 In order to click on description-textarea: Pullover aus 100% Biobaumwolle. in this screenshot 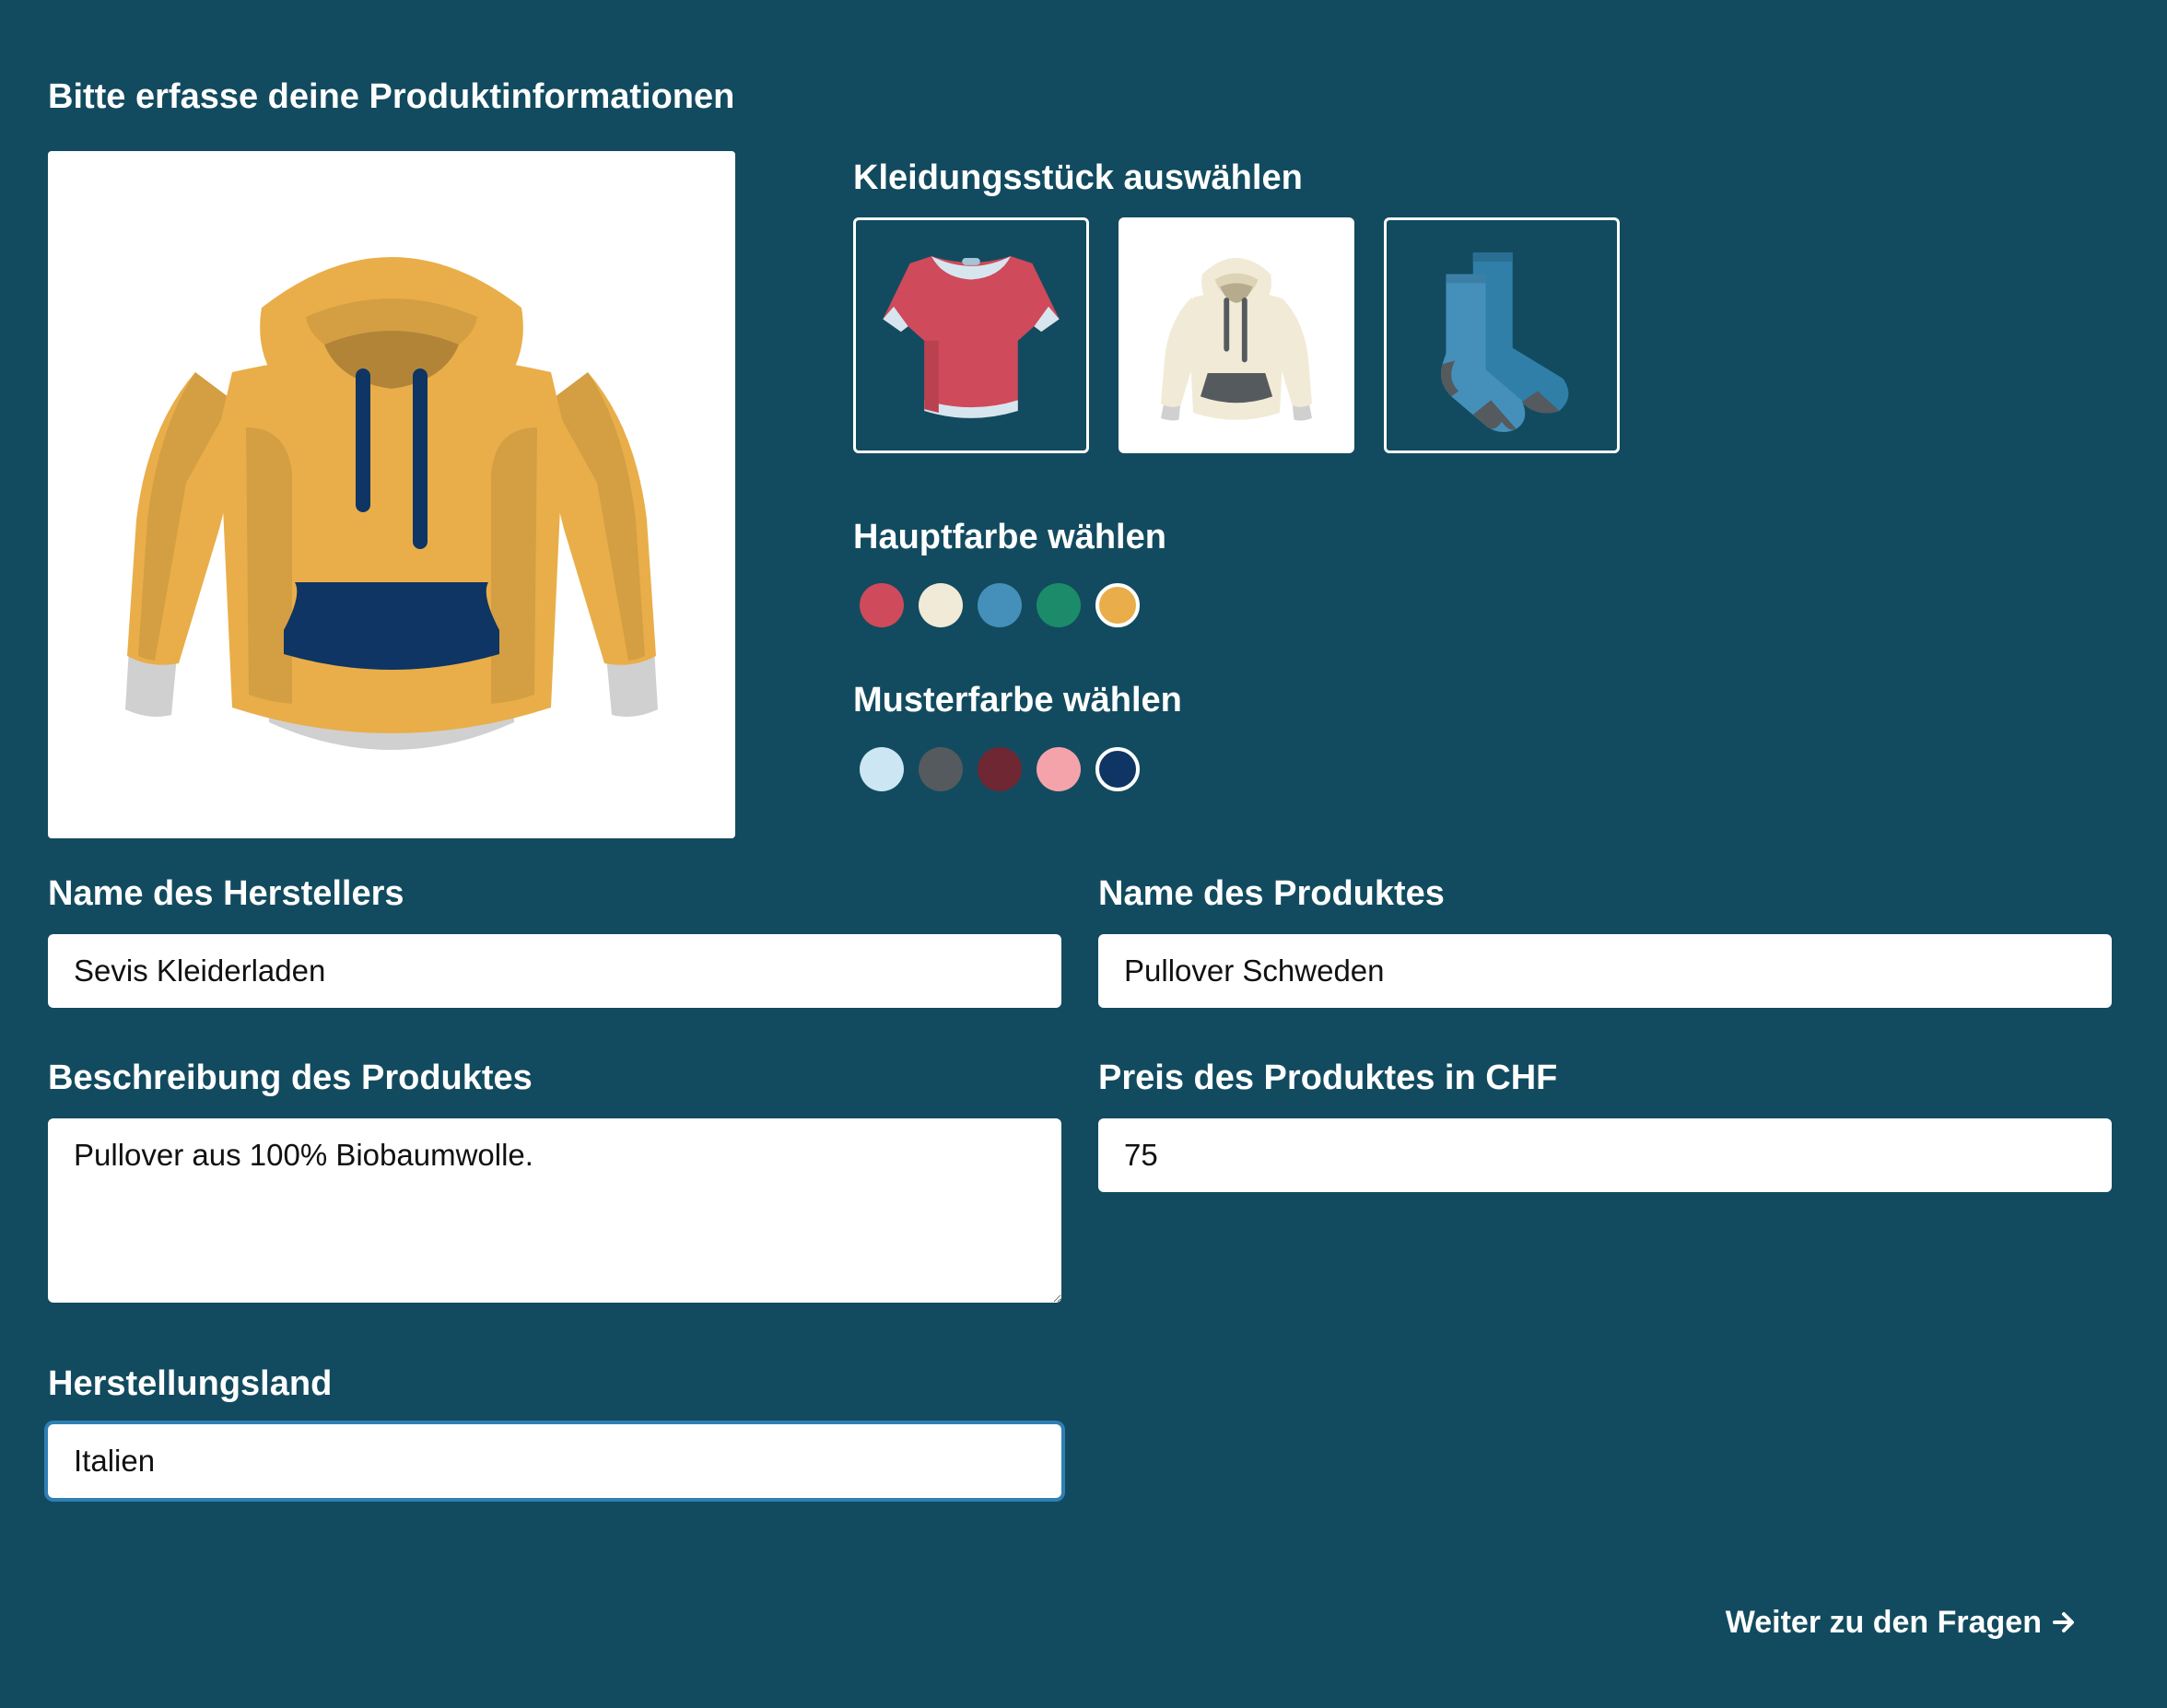, I will do `click(554, 1210)`.